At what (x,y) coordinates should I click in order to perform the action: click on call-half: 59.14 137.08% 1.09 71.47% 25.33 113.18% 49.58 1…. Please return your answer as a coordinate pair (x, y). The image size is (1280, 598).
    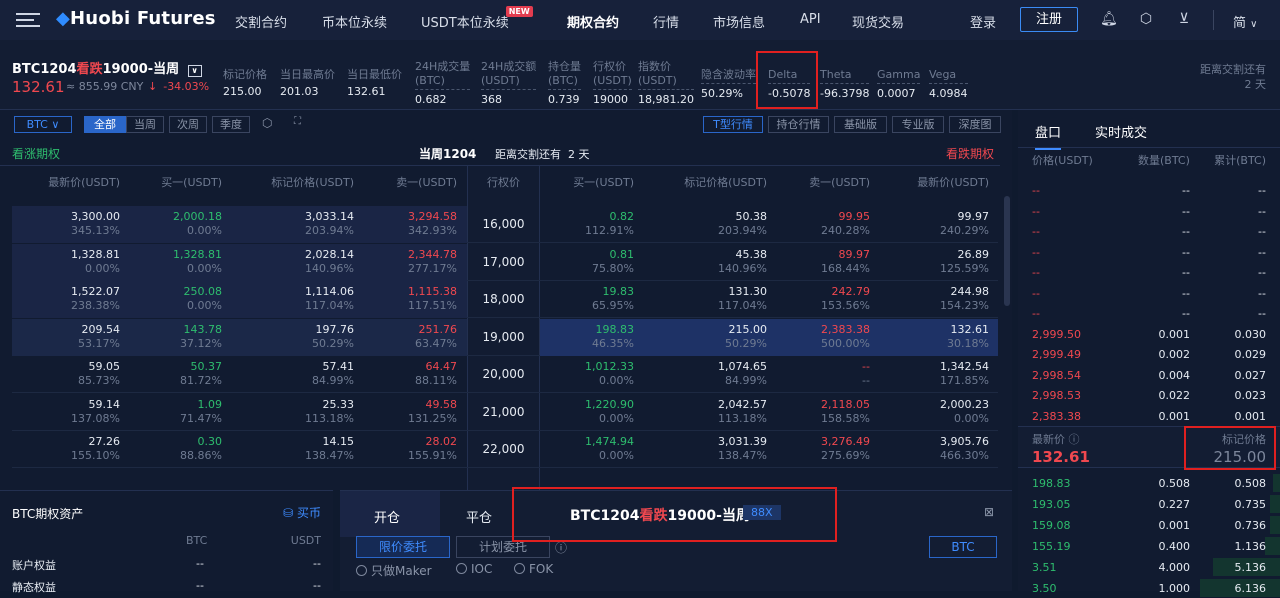
    Looking at the image, I should click on (239, 412).